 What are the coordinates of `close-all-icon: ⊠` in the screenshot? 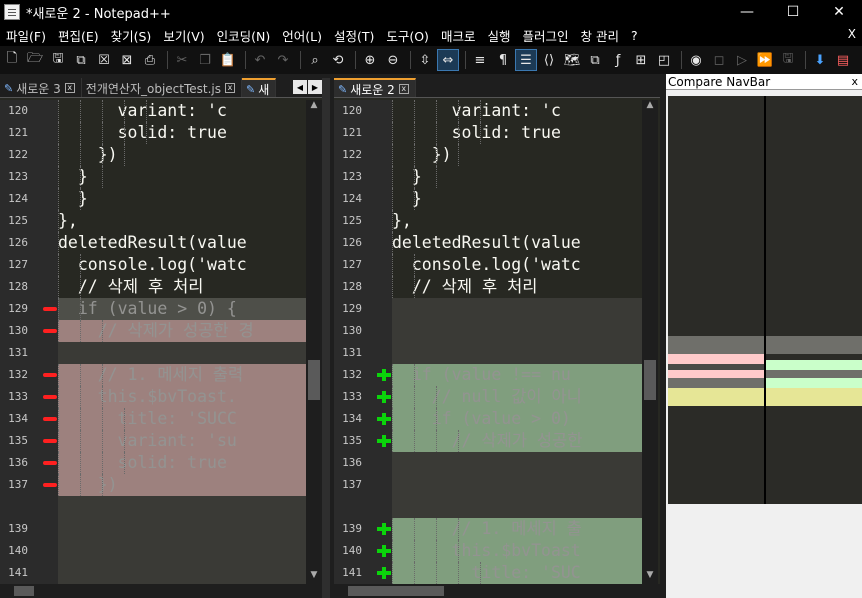 It's located at (127, 60).